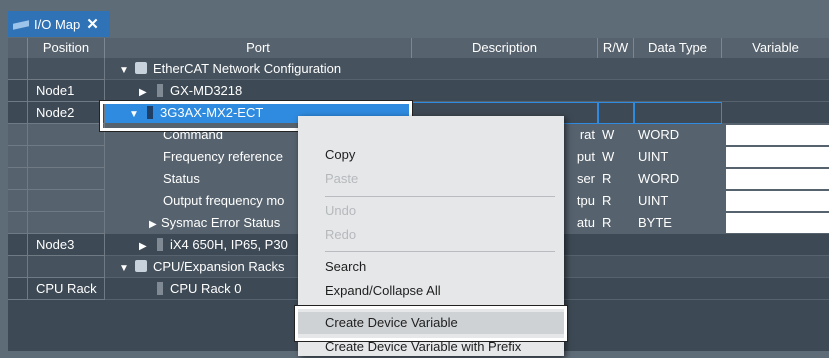  What do you see at coordinates (414, 19) in the screenshot?
I see `tab-bar: I/O Map ✕` at bounding box center [414, 19].